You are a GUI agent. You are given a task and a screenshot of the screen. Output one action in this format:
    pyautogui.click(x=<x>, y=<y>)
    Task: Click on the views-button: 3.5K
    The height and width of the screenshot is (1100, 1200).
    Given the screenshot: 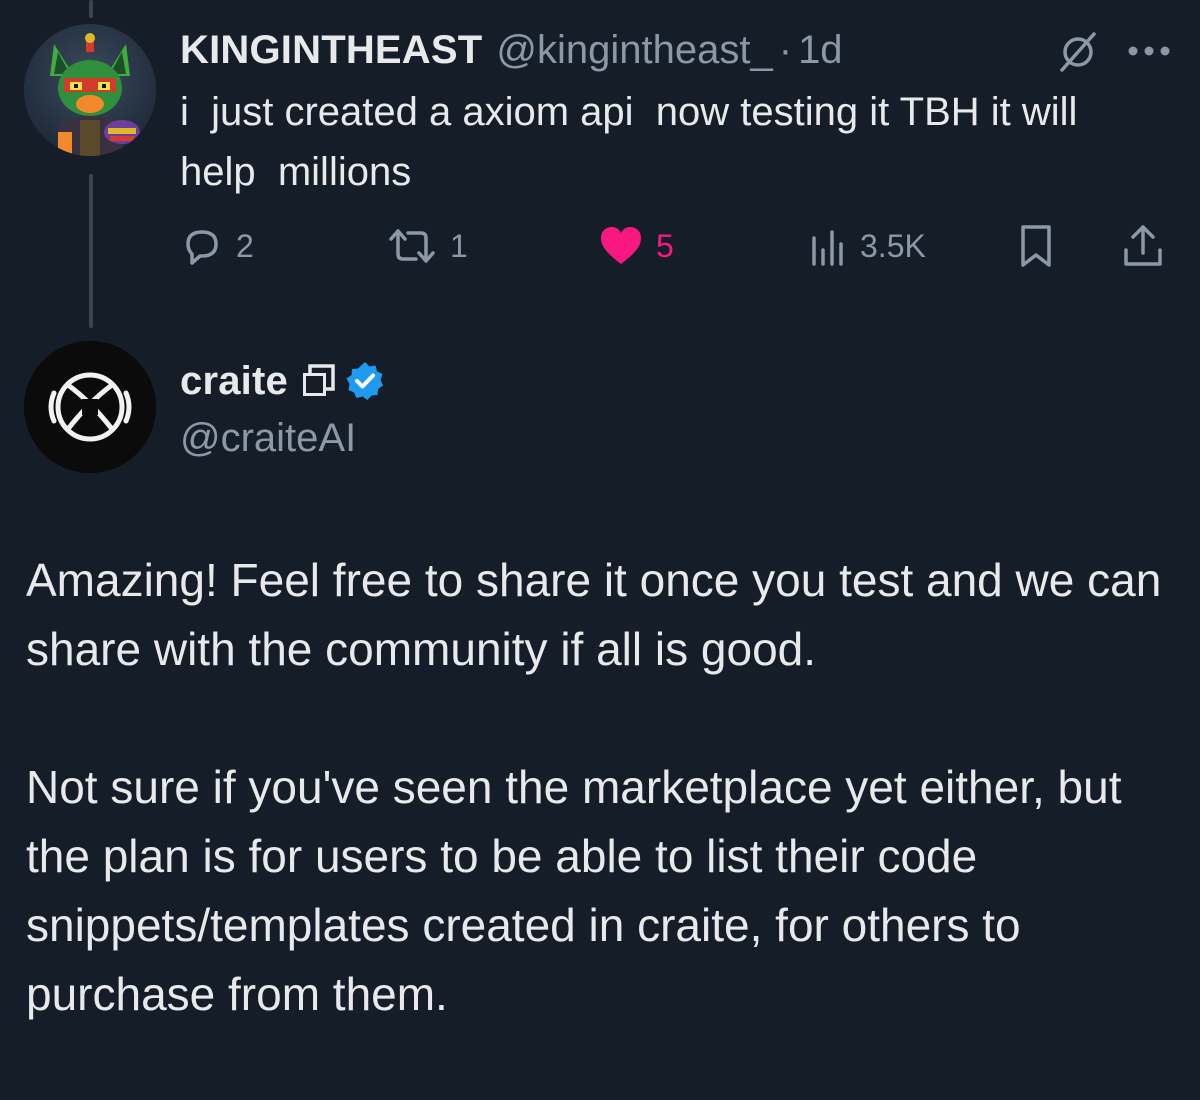 What is the action you would take?
    pyautogui.click(x=867, y=246)
    